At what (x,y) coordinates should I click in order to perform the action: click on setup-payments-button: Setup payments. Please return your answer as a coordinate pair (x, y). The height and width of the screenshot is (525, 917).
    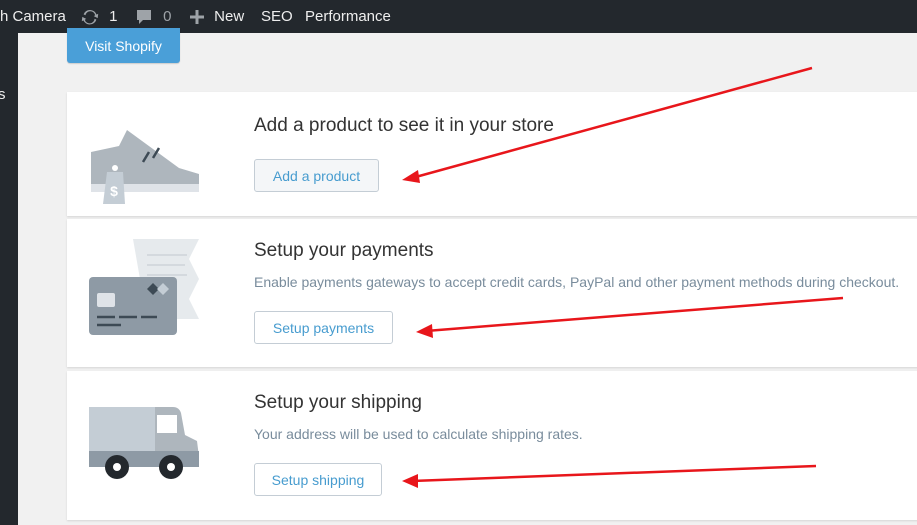
    Looking at the image, I should click on (323, 327).